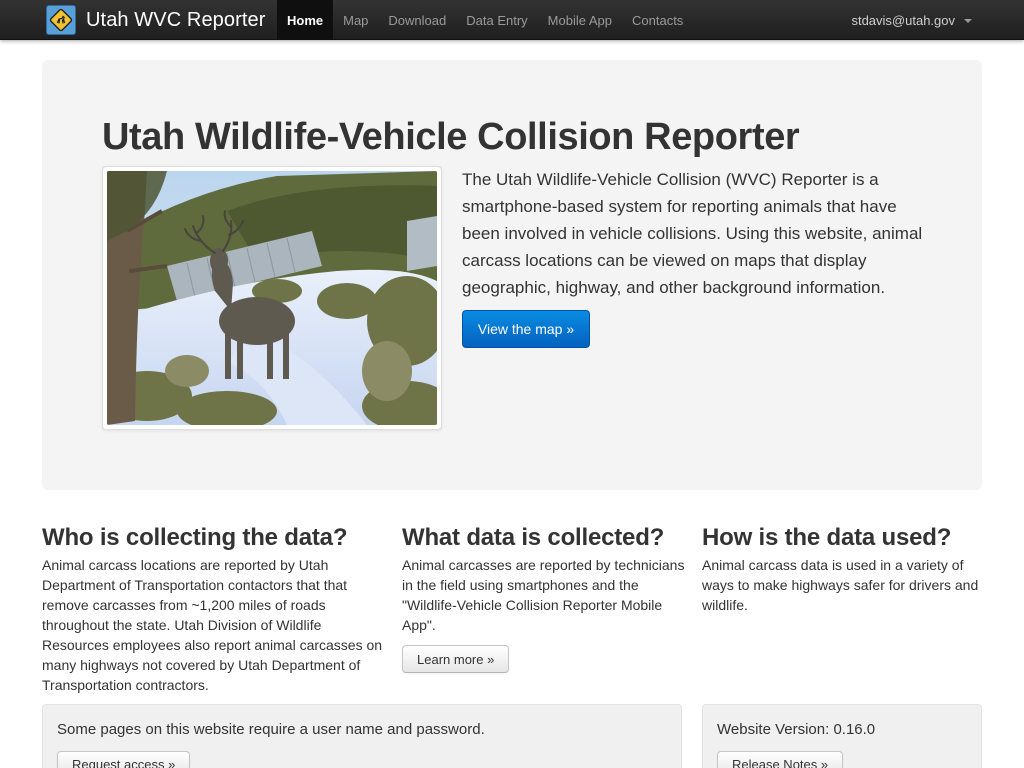 Image resolution: width=1024 pixels, height=768 pixels. Describe the element at coordinates (305, 20) in the screenshot. I see `nav-item-home: Home` at that location.